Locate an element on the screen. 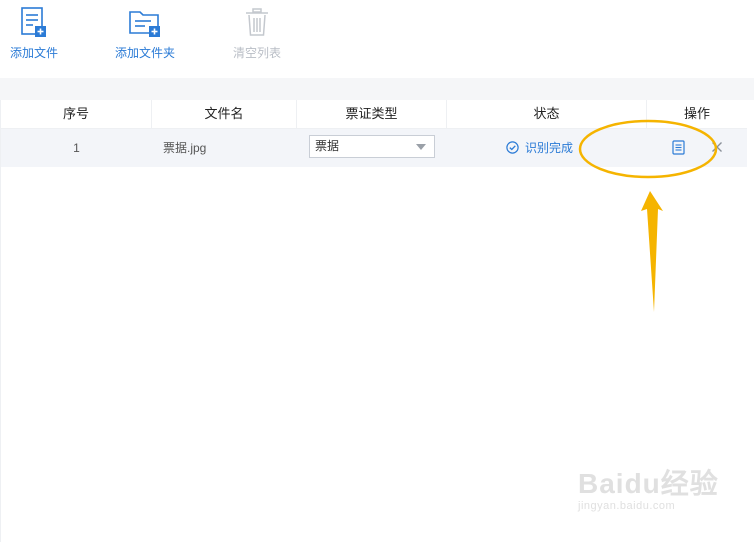 Image resolution: width=754 pixels, height=542 pixels. toolbar-divider is located at coordinates (377, 89).